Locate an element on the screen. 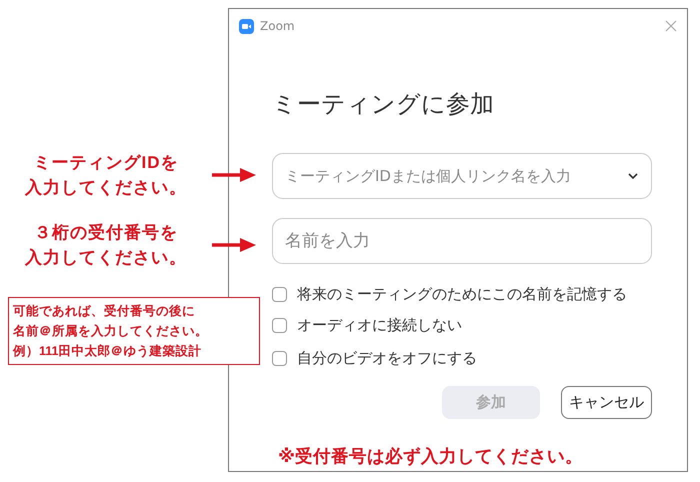 Image resolution: width=700 pixels, height=482 pixels. chevron-down-icon is located at coordinates (633, 176).